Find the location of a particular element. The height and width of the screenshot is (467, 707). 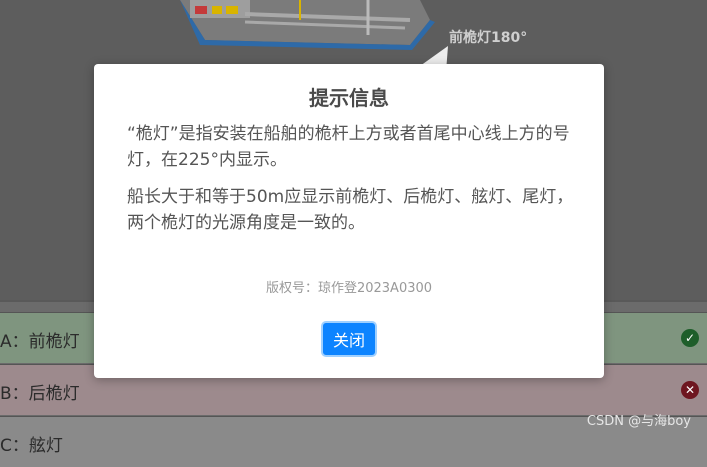

option-b-label: B：后桅灯 is located at coordinates (40, 394).